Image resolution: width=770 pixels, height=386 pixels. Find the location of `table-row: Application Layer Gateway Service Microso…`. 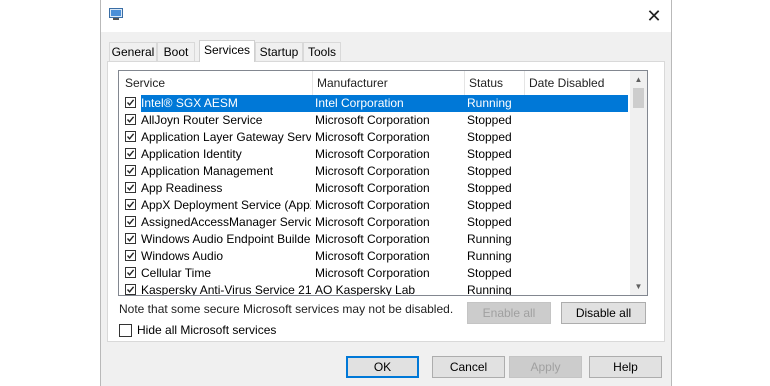

table-row: Application Layer Gateway Service Microso… is located at coordinates (375, 137).